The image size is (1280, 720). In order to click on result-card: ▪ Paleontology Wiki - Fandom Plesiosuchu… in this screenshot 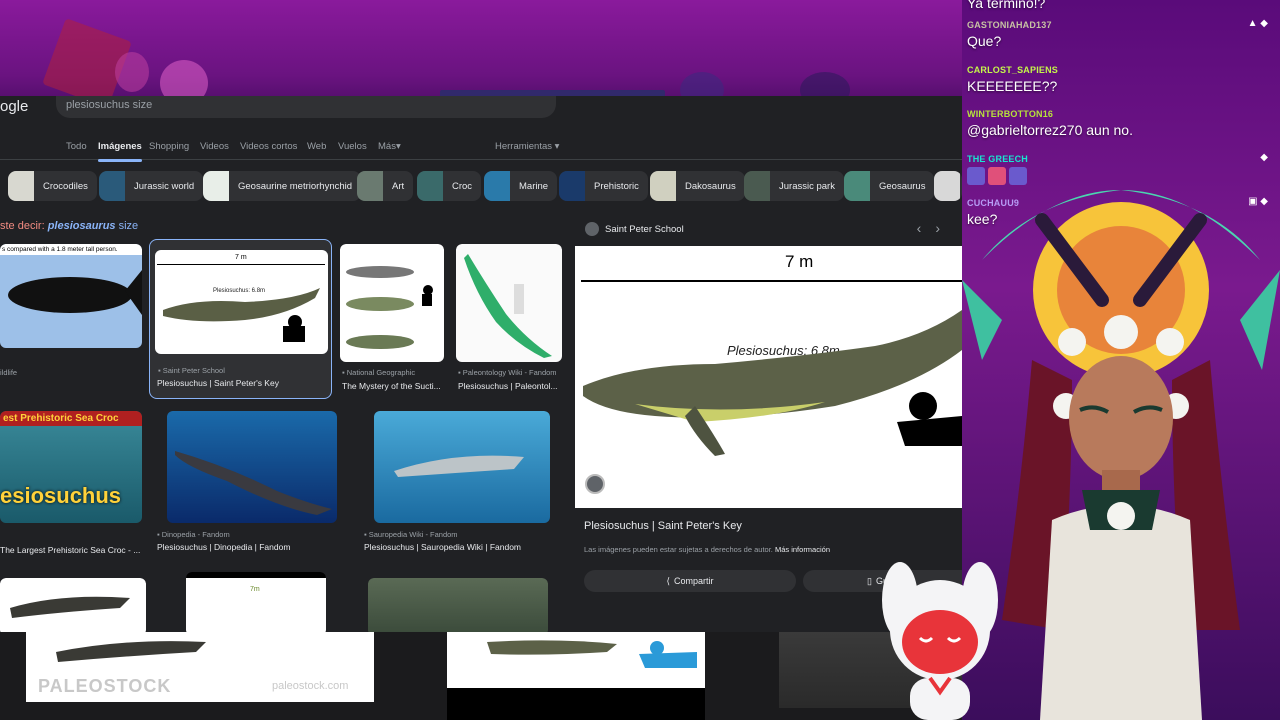, I will do `click(509, 319)`.